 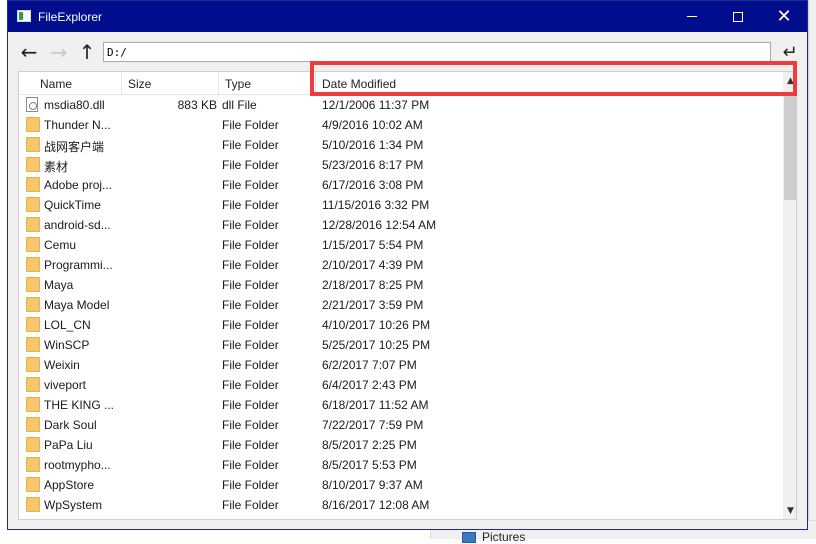 I want to click on file-type: dll File, so click(x=239, y=105).